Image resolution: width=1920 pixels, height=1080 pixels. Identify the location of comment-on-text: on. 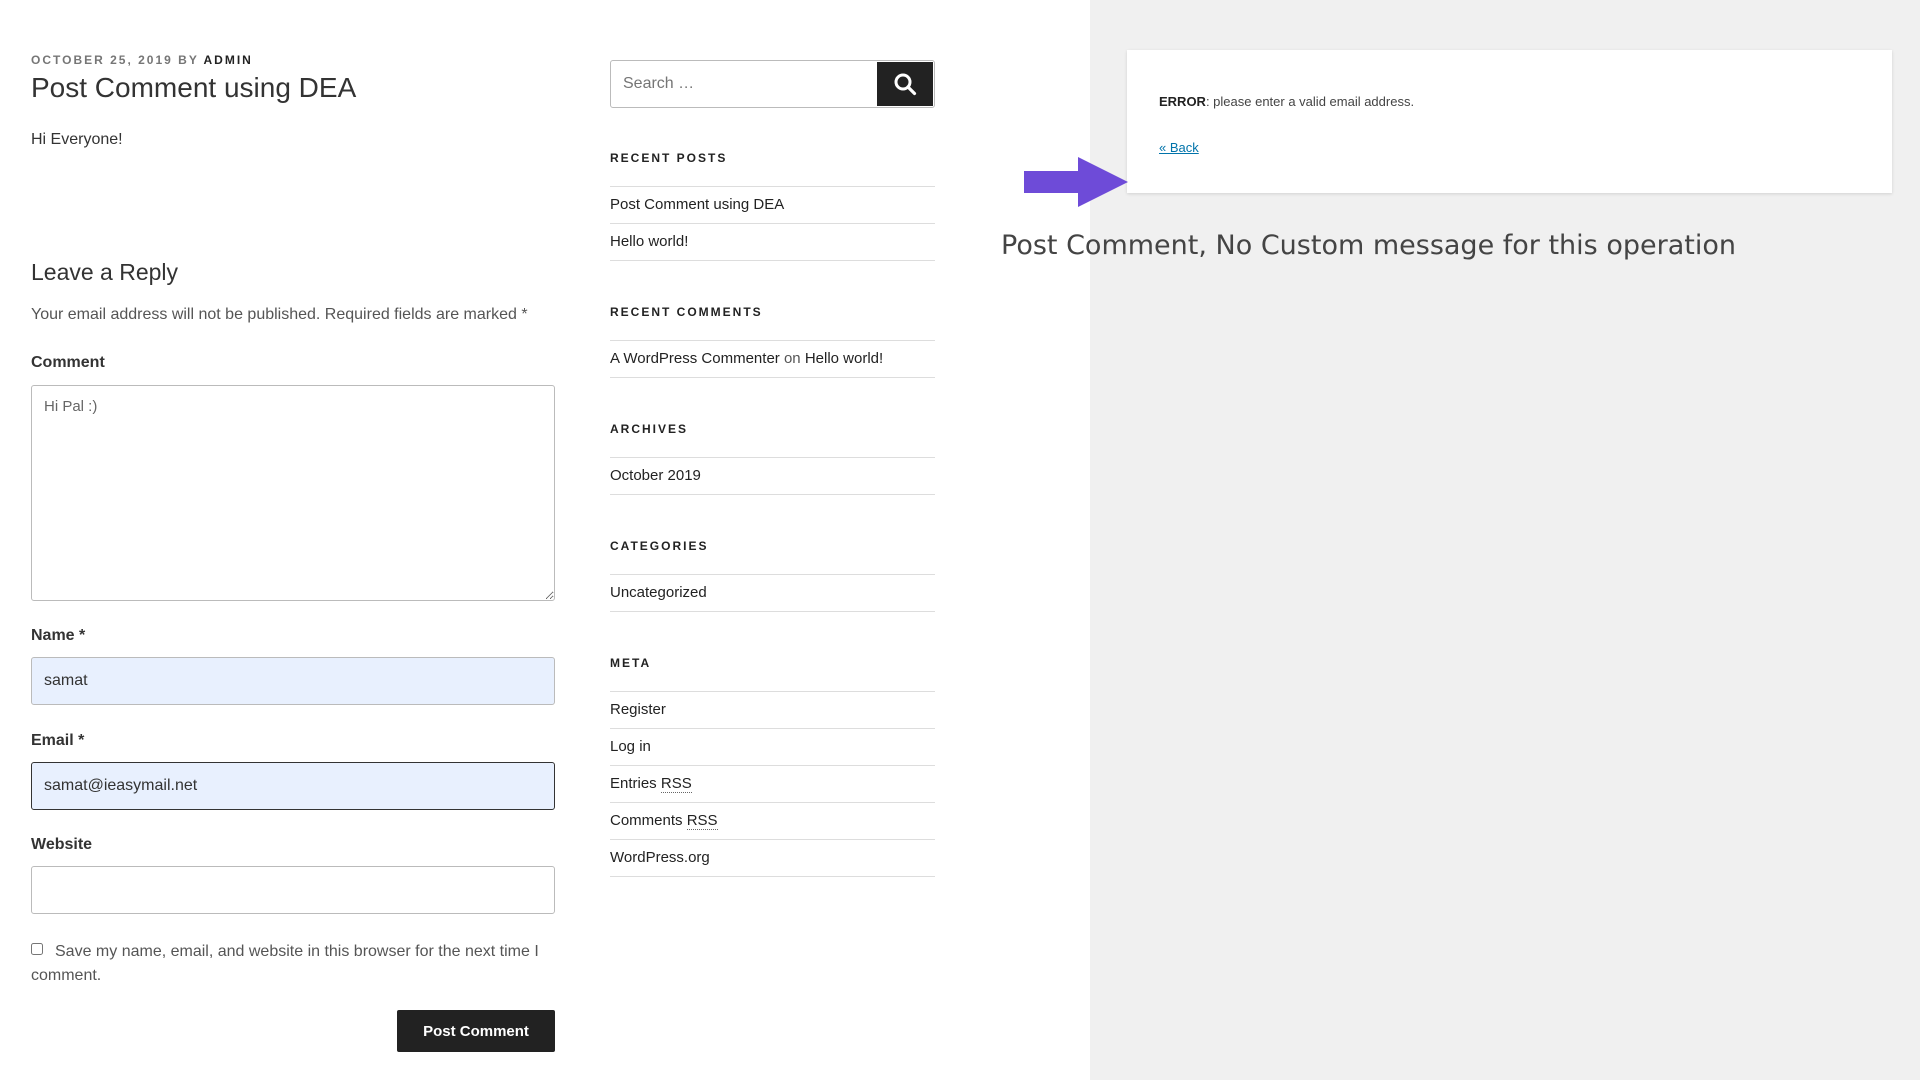
(792, 358).